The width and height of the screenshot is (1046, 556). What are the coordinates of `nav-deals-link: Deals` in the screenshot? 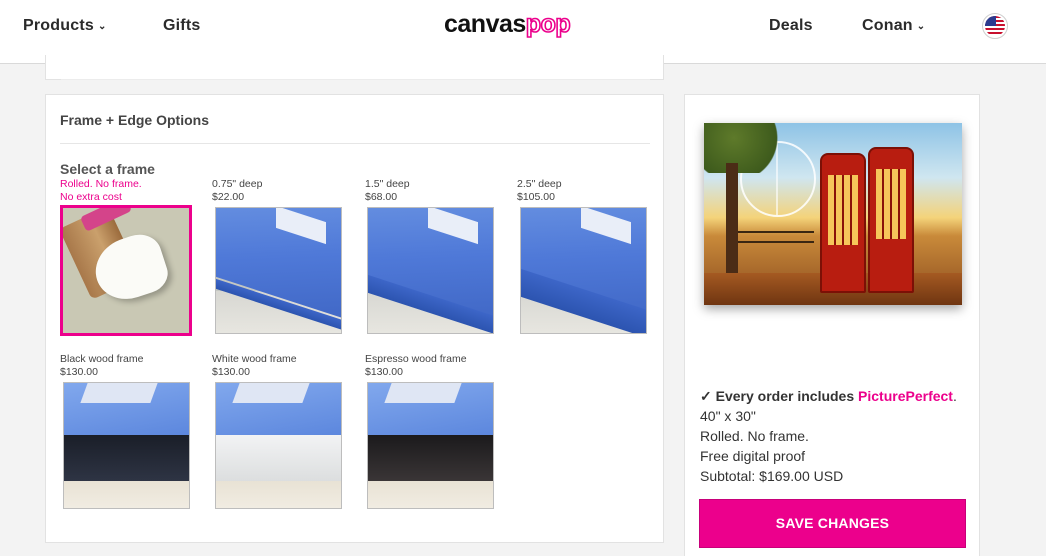 It's located at (791, 26).